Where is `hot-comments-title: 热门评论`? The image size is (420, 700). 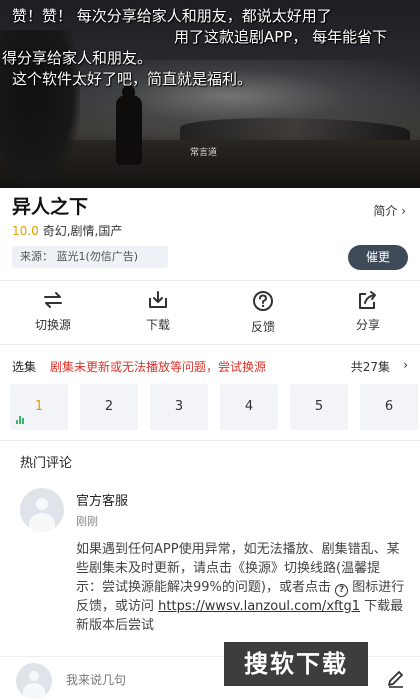 hot-comments-title: 热门评论 is located at coordinates (46, 463).